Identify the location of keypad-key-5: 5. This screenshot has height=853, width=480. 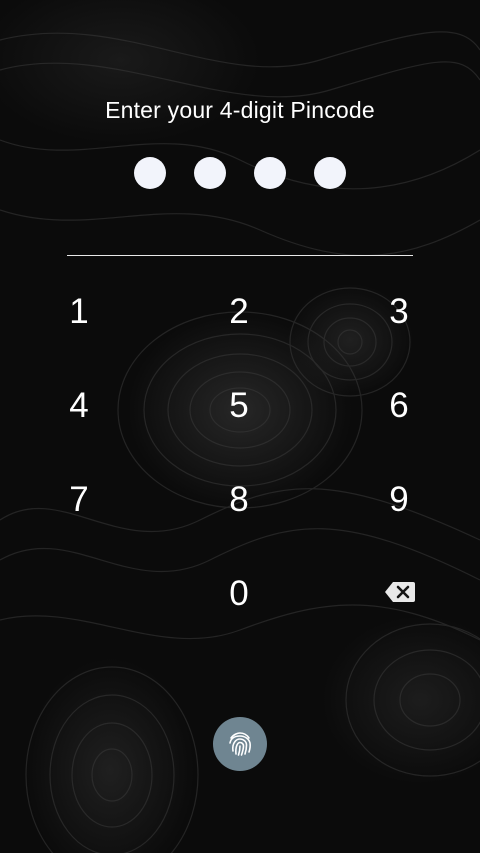
(239, 406).